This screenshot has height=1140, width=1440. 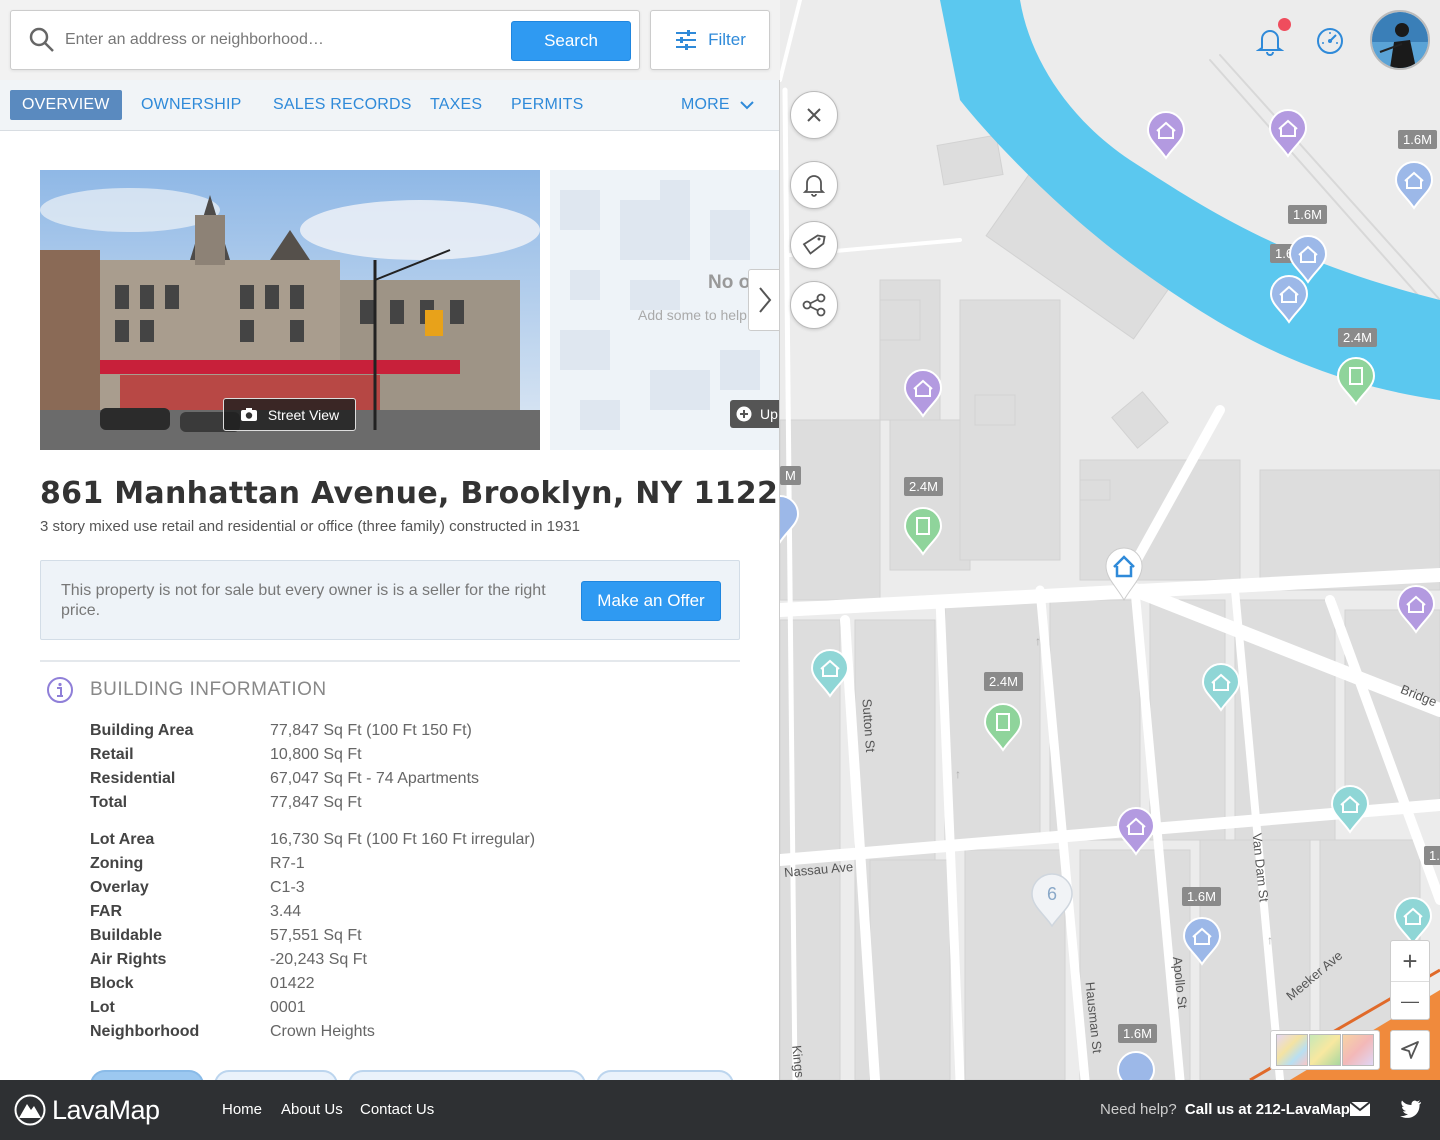 I want to click on layer-thumb-zoning, so click(x=1324, y=1050).